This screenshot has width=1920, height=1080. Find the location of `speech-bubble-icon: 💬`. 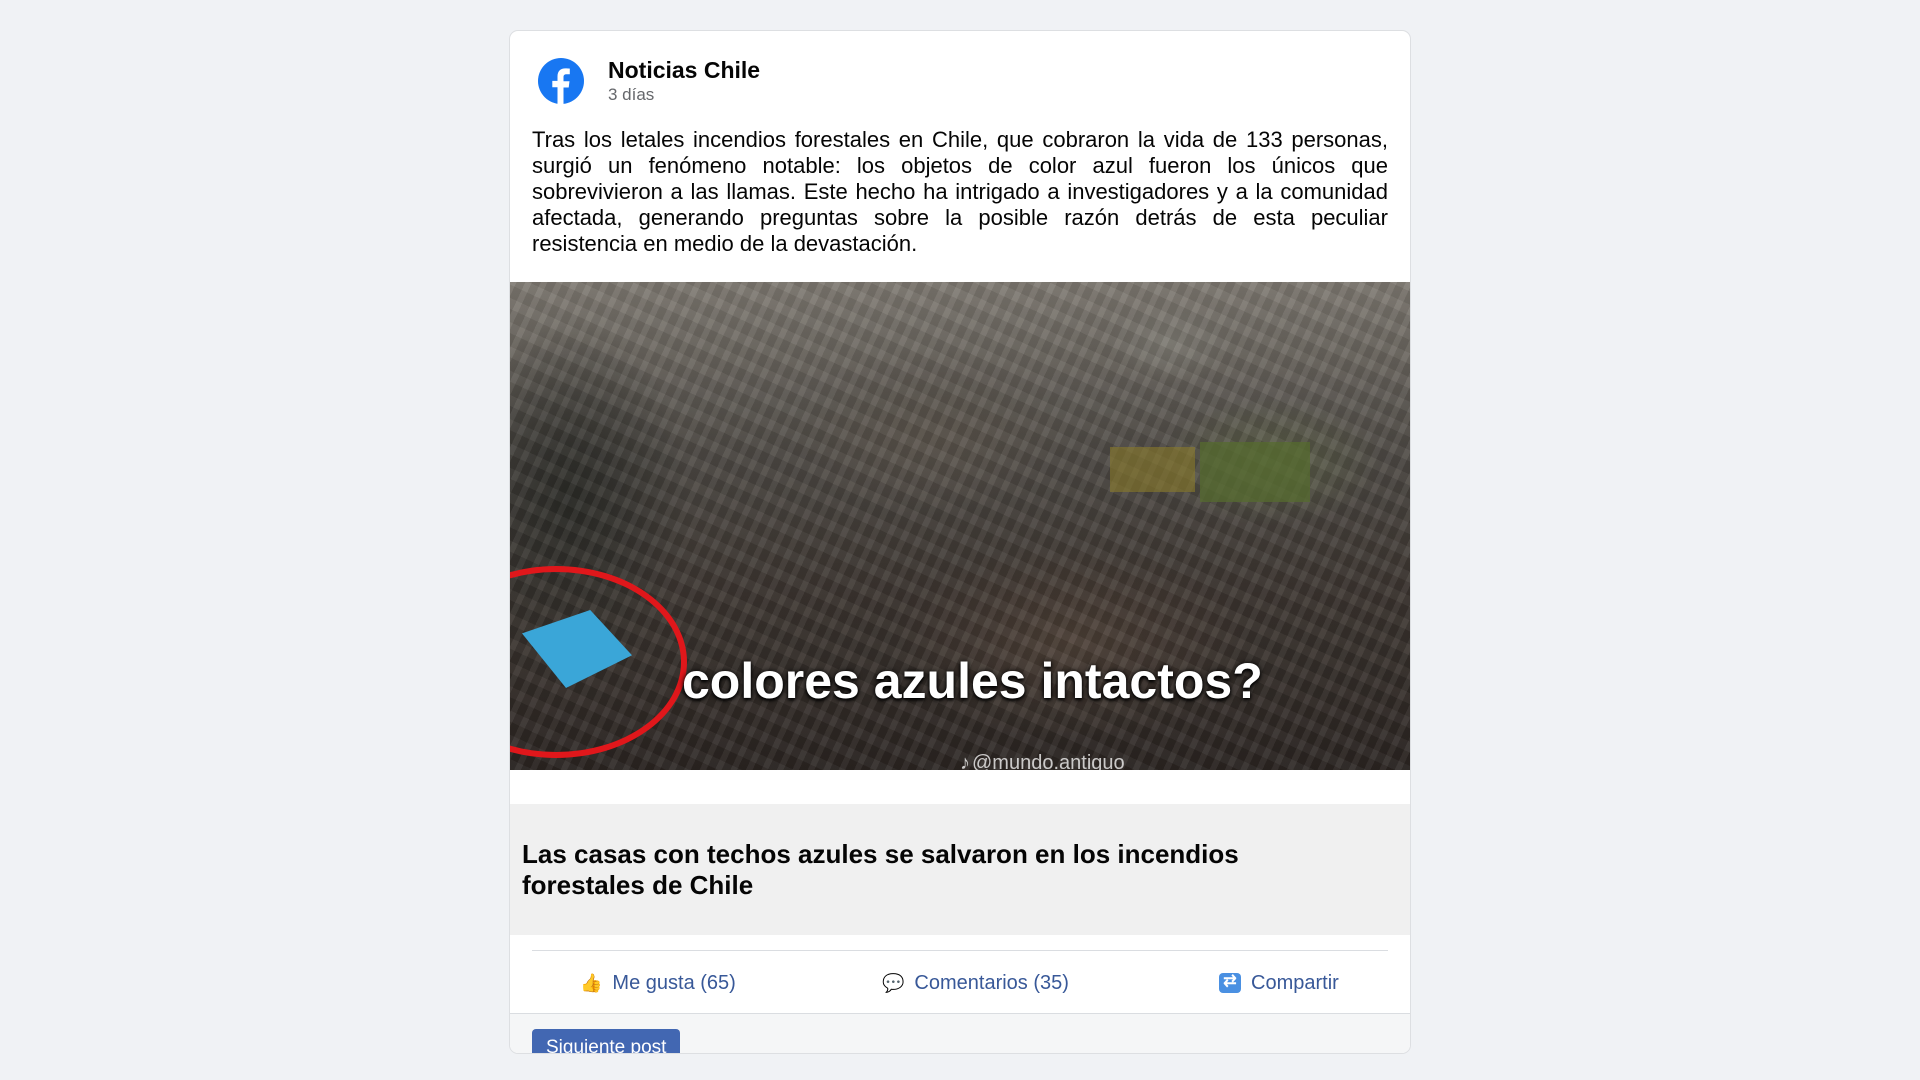

speech-bubble-icon: 💬 is located at coordinates (893, 982).